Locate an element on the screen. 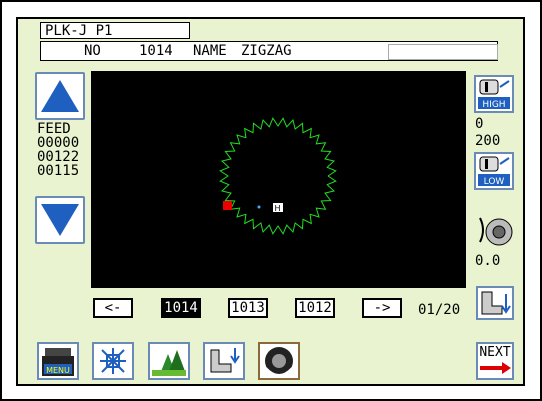  bobbin-winder-icon is located at coordinates (279, 361).